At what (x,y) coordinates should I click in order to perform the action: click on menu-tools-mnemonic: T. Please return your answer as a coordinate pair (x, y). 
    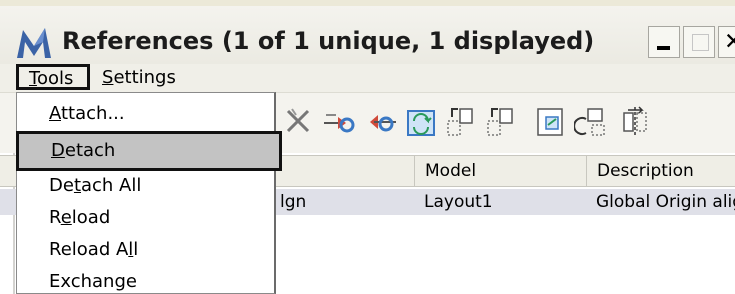
    Looking at the image, I should click on (33, 78).